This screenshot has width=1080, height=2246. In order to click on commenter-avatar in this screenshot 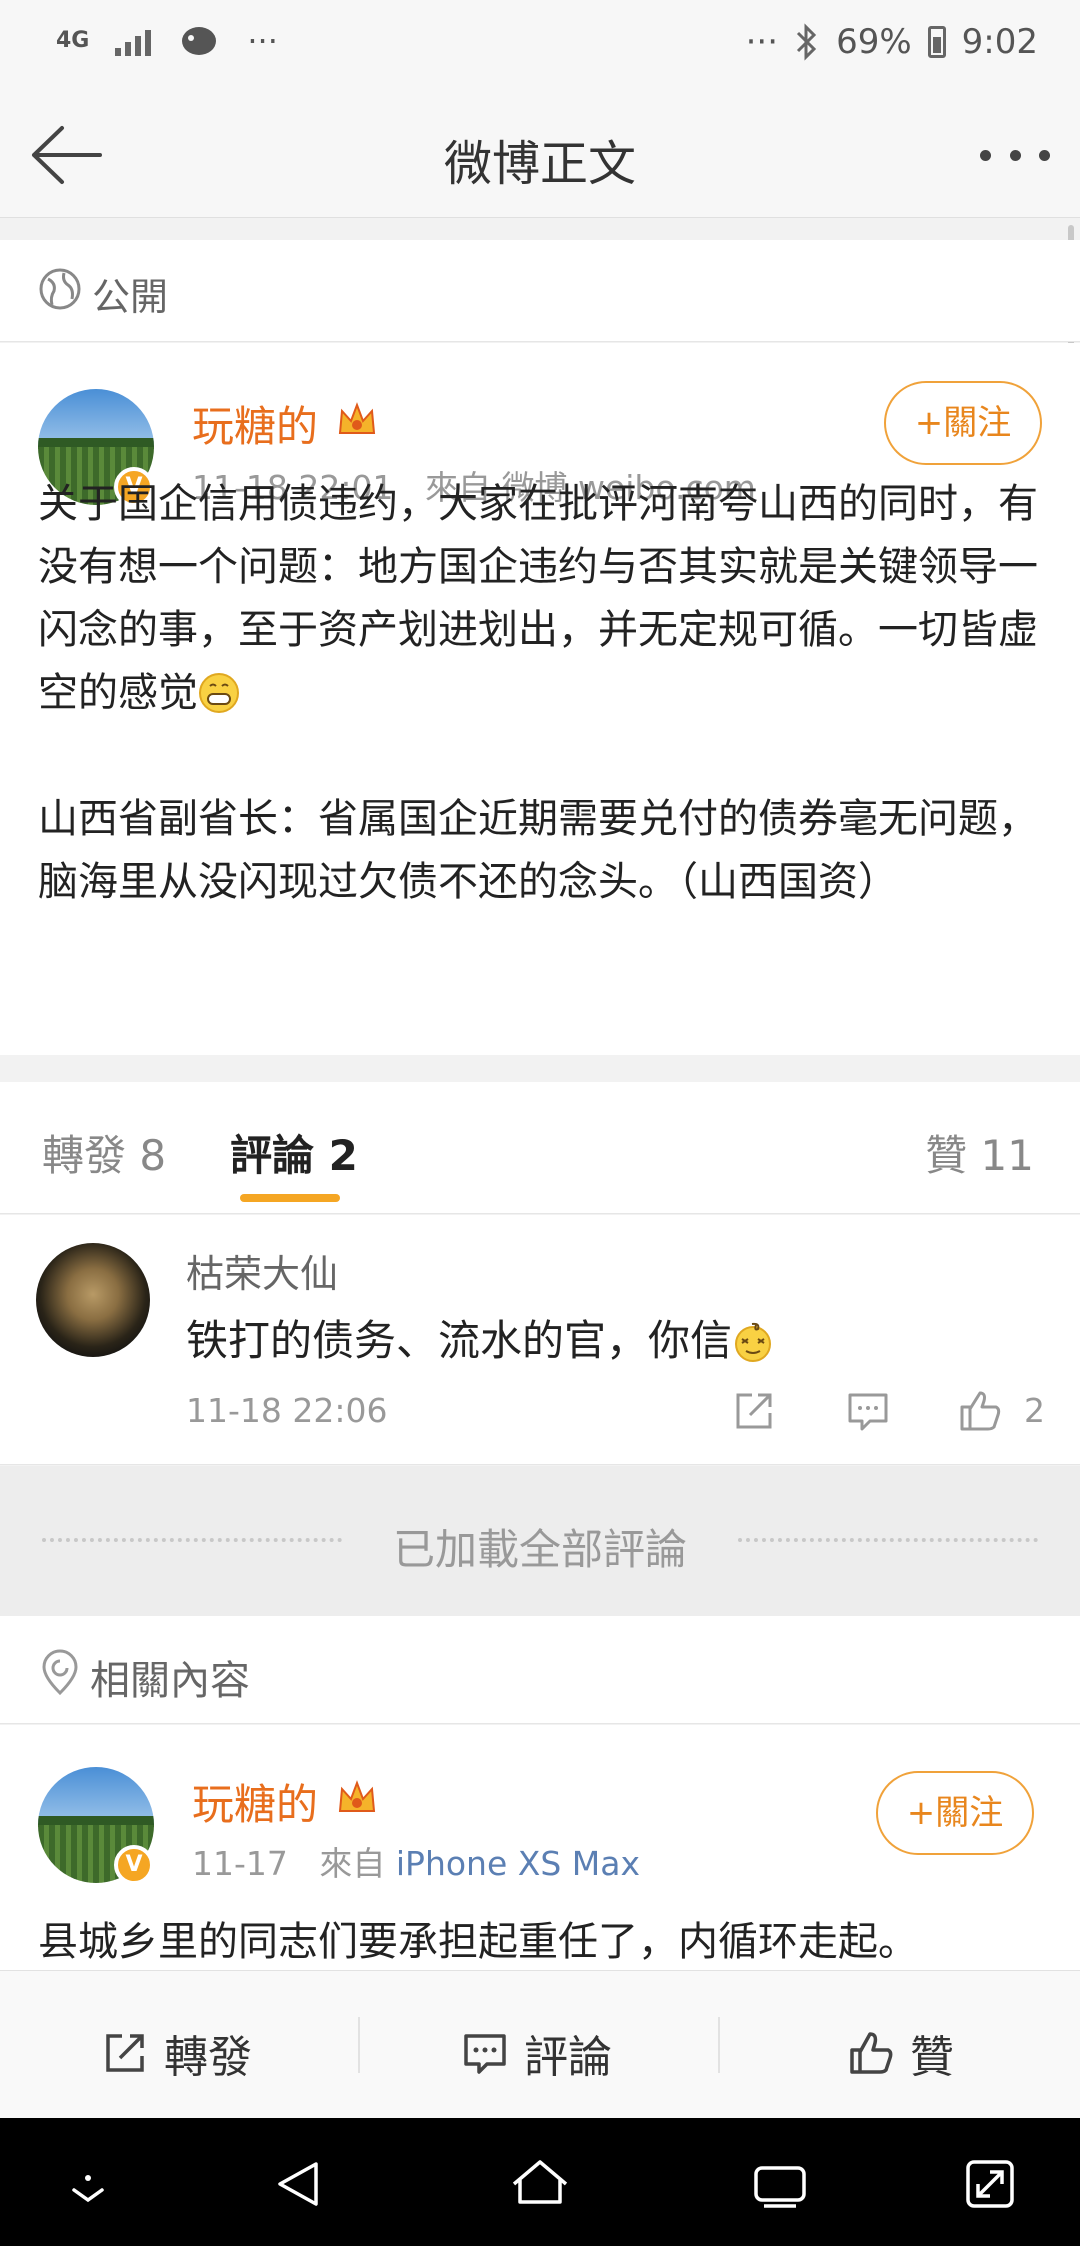, I will do `click(93, 1300)`.